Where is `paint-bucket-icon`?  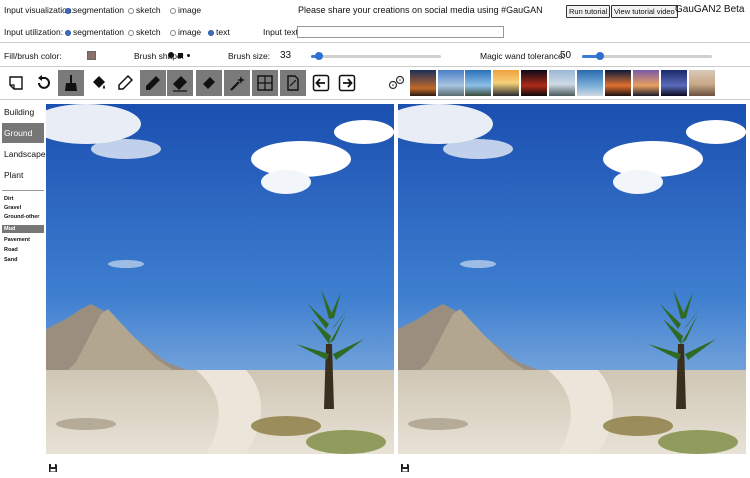 paint-bucket-icon is located at coordinates (99, 83).